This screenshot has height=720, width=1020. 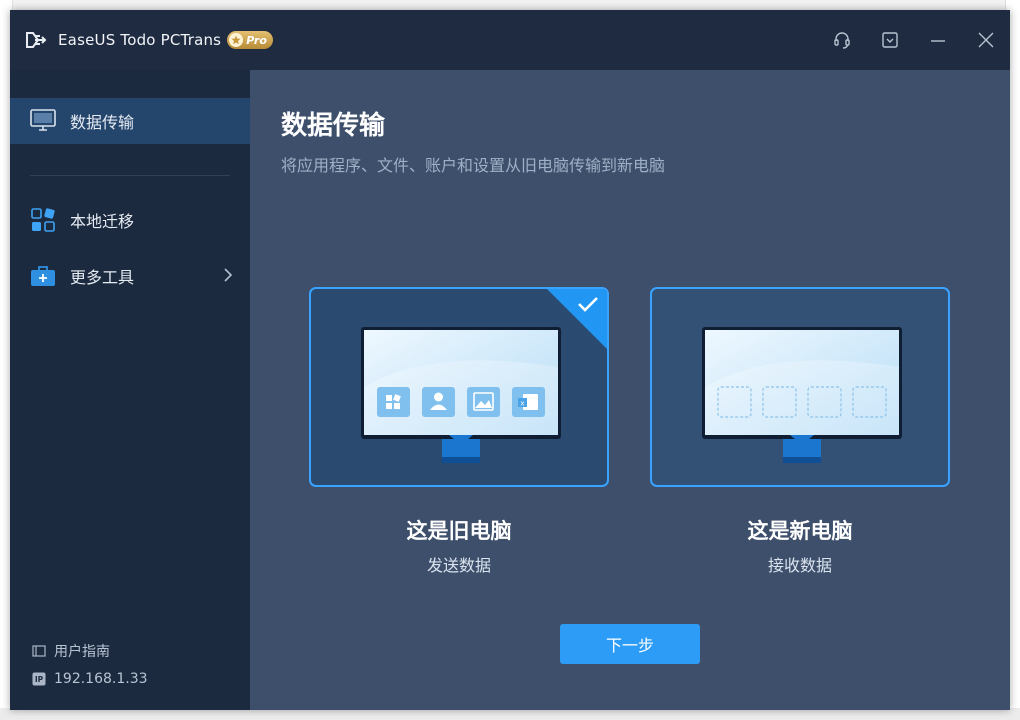 I want to click on sidebar-item-data-transfer: 数据传输, so click(x=130, y=121).